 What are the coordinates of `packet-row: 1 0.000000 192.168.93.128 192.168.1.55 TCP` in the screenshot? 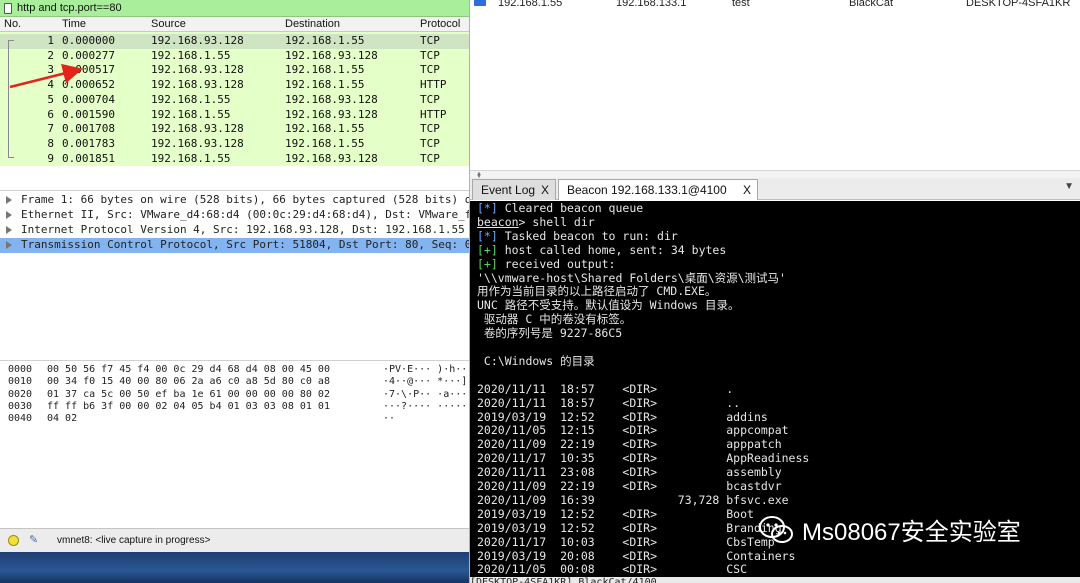 It's located at (234, 41).